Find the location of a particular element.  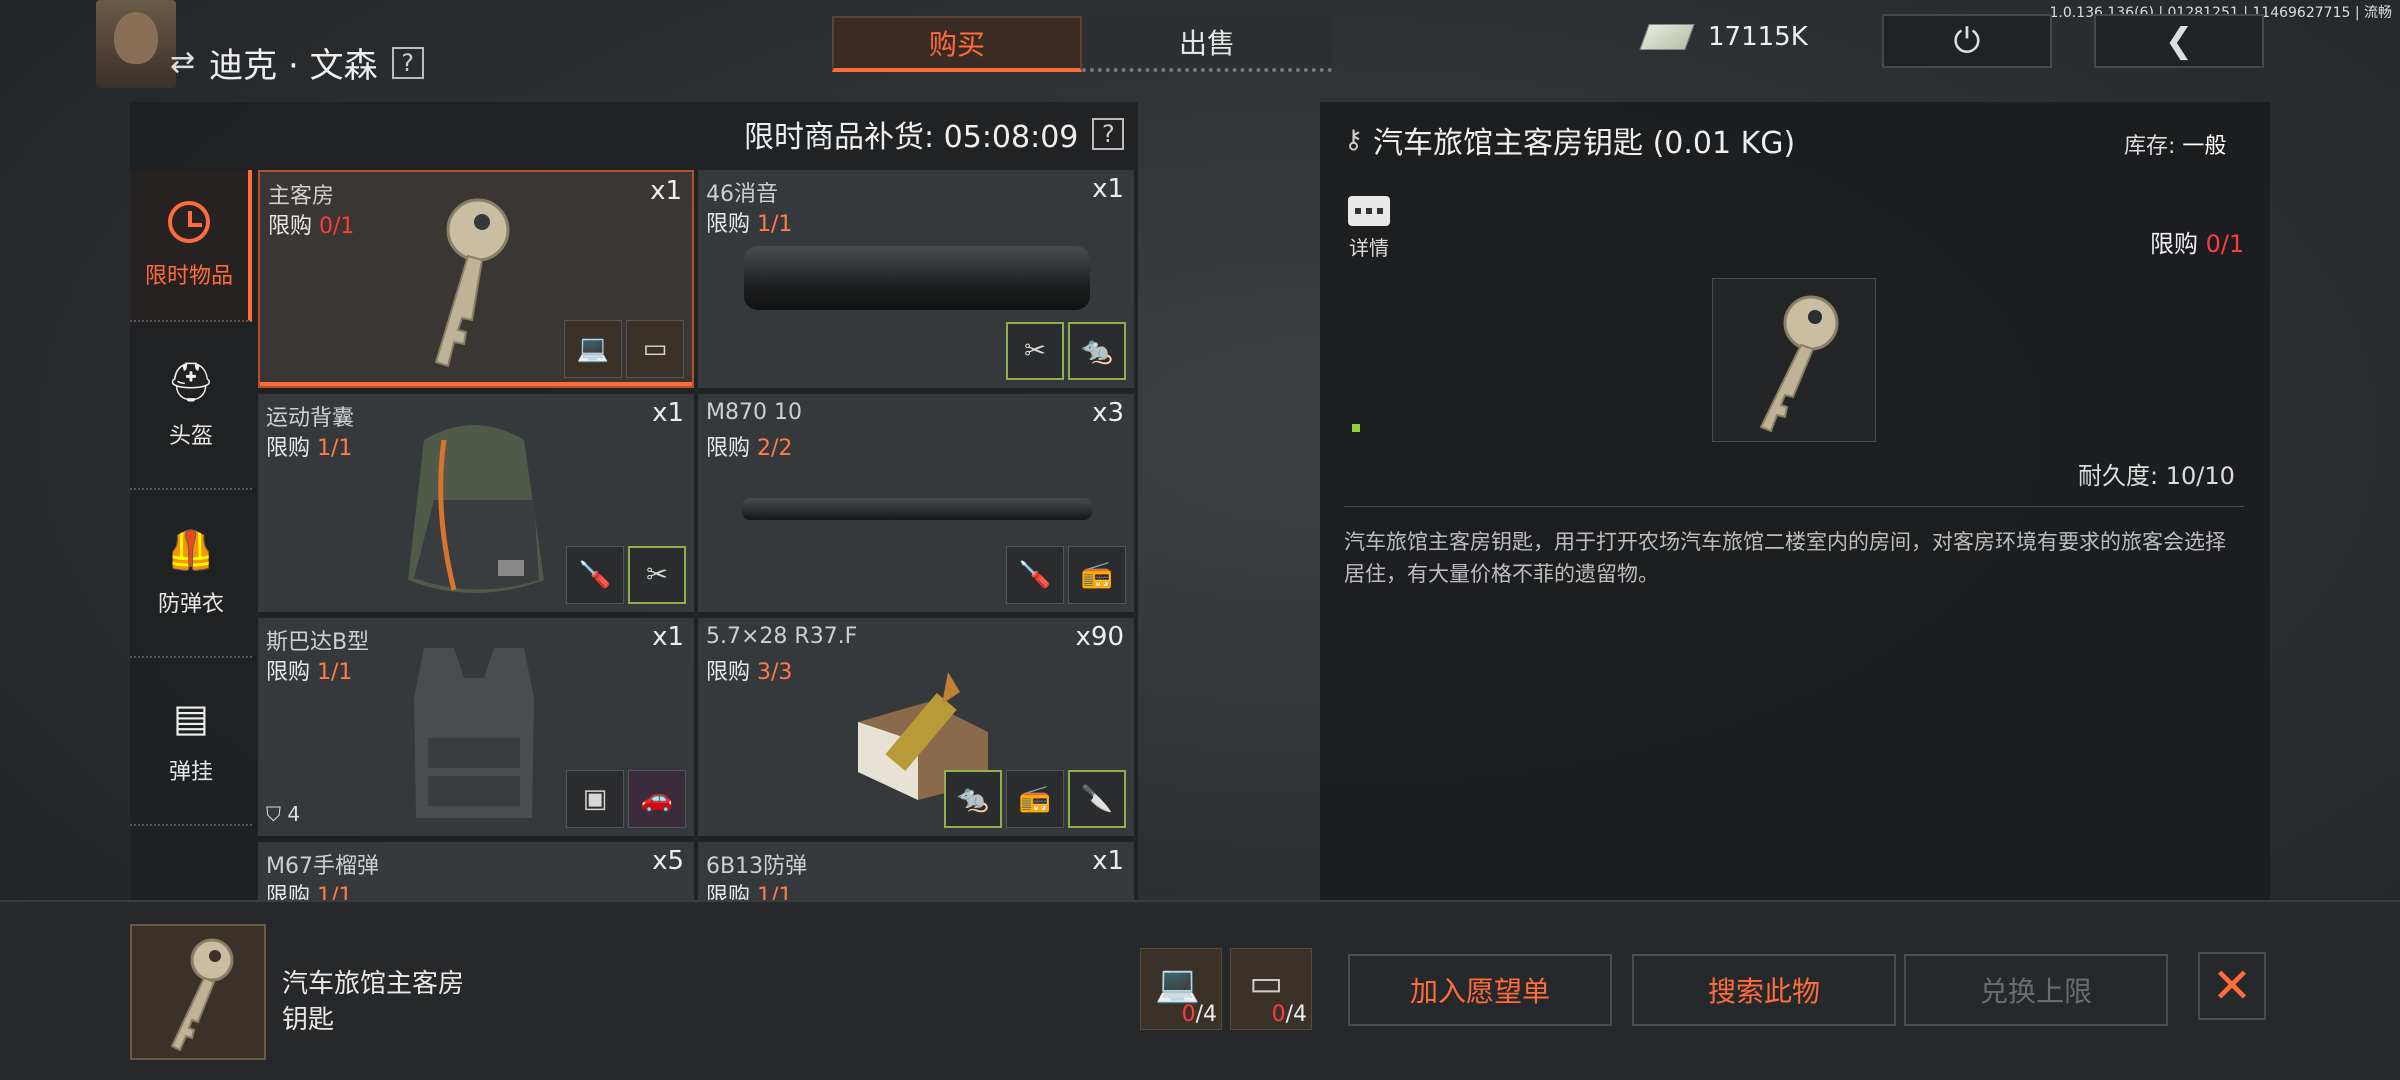

status-dot is located at coordinates (1356, 428).